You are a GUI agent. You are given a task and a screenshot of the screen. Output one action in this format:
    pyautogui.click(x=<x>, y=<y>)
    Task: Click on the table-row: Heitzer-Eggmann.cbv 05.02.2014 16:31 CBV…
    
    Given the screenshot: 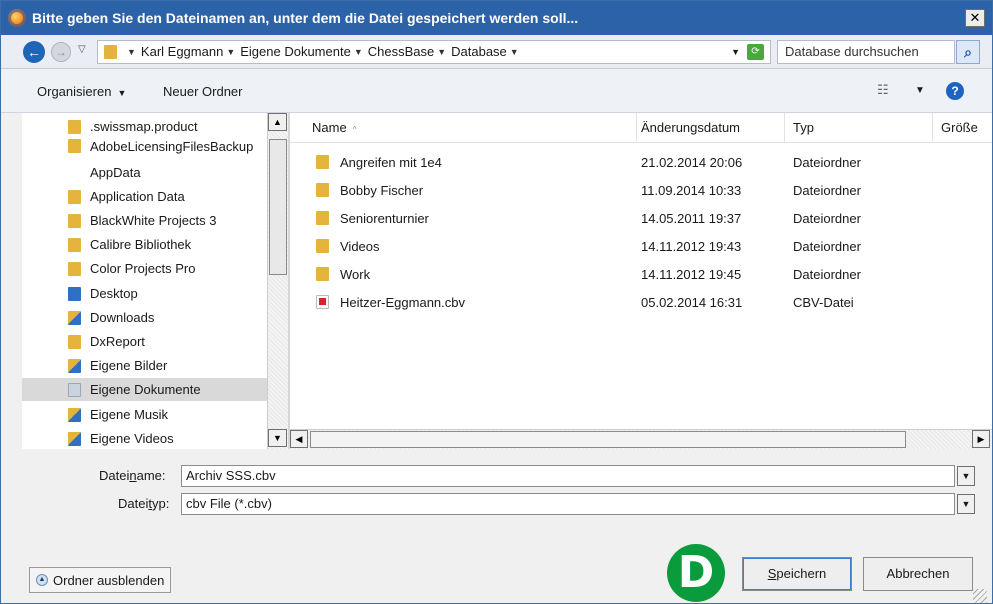 What is the action you would take?
    pyautogui.click(x=641, y=303)
    